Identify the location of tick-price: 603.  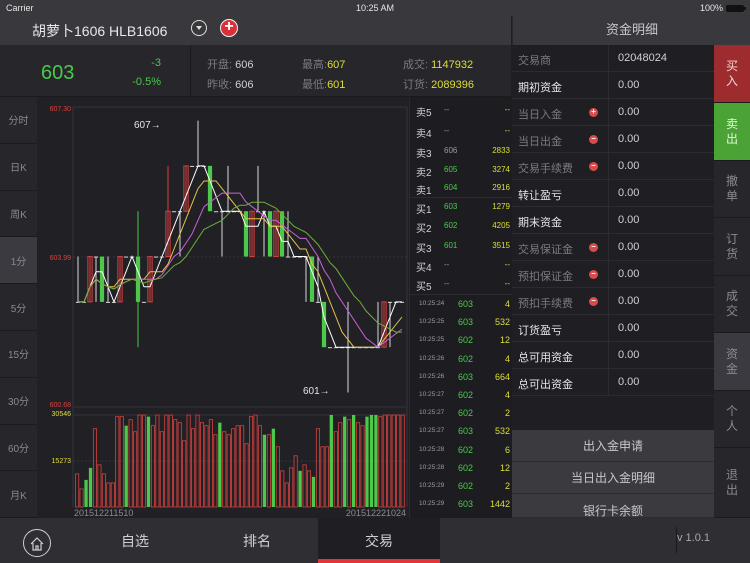
(466, 504).